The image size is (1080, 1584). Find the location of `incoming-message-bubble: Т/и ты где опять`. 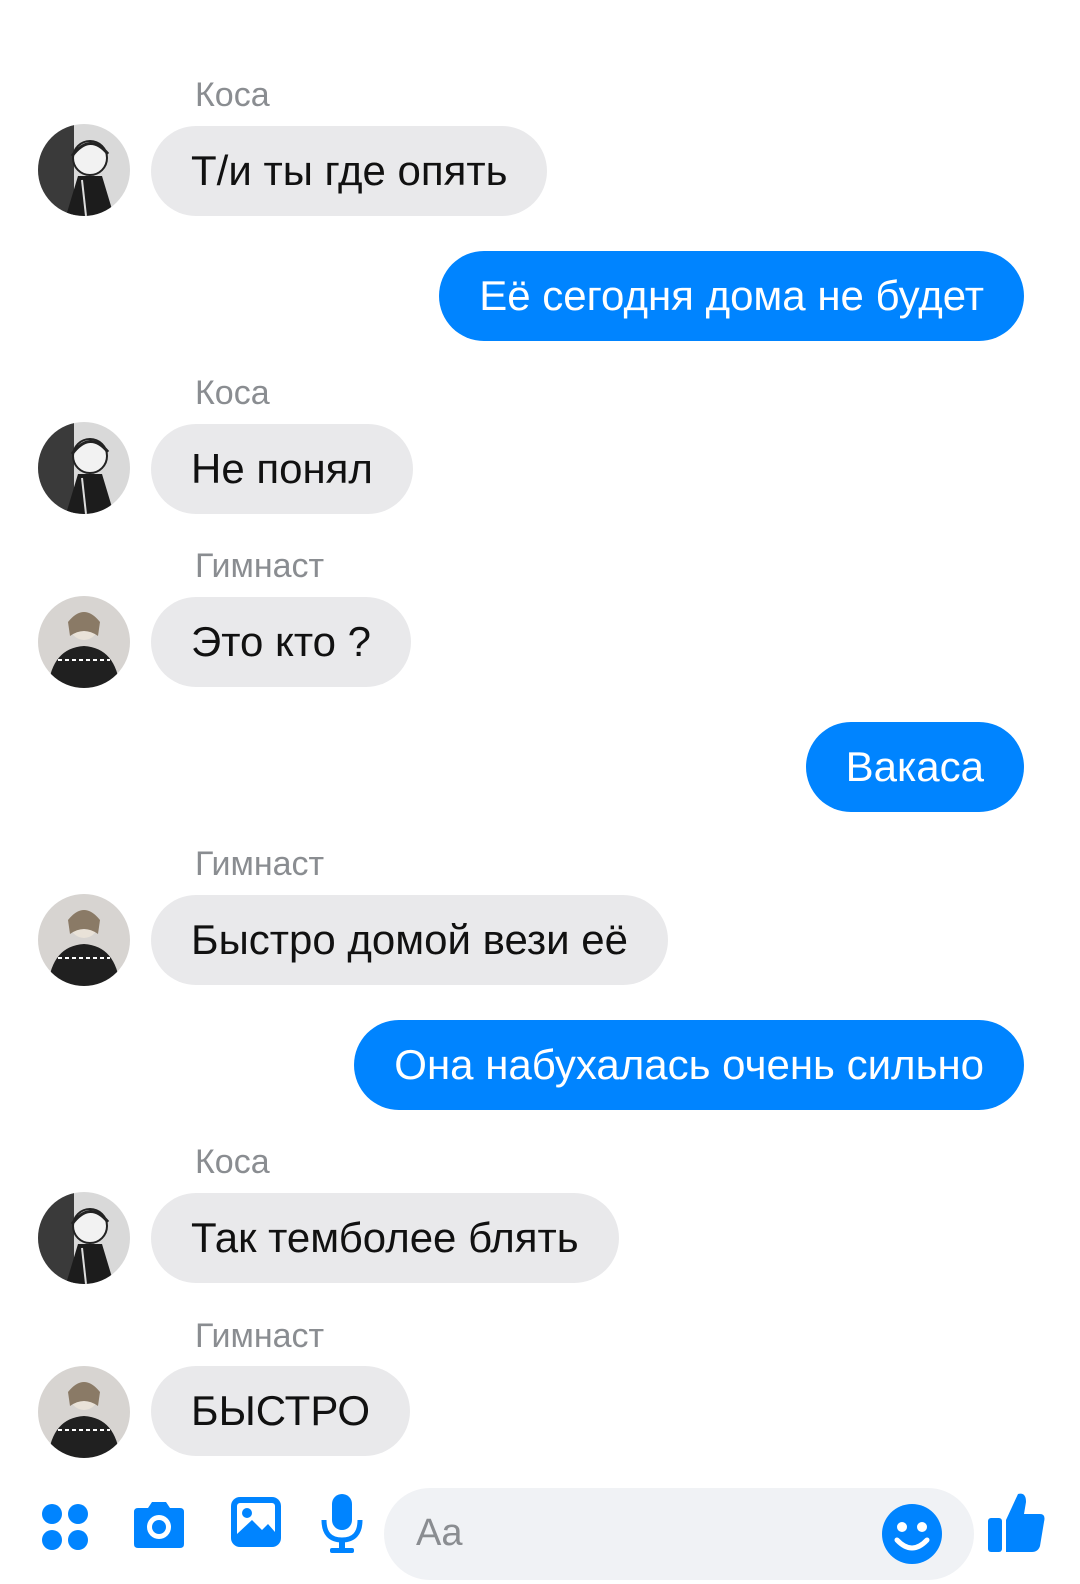

incoming-message-bubble: Т/и ты где опять is located at coordinates (349, 171).